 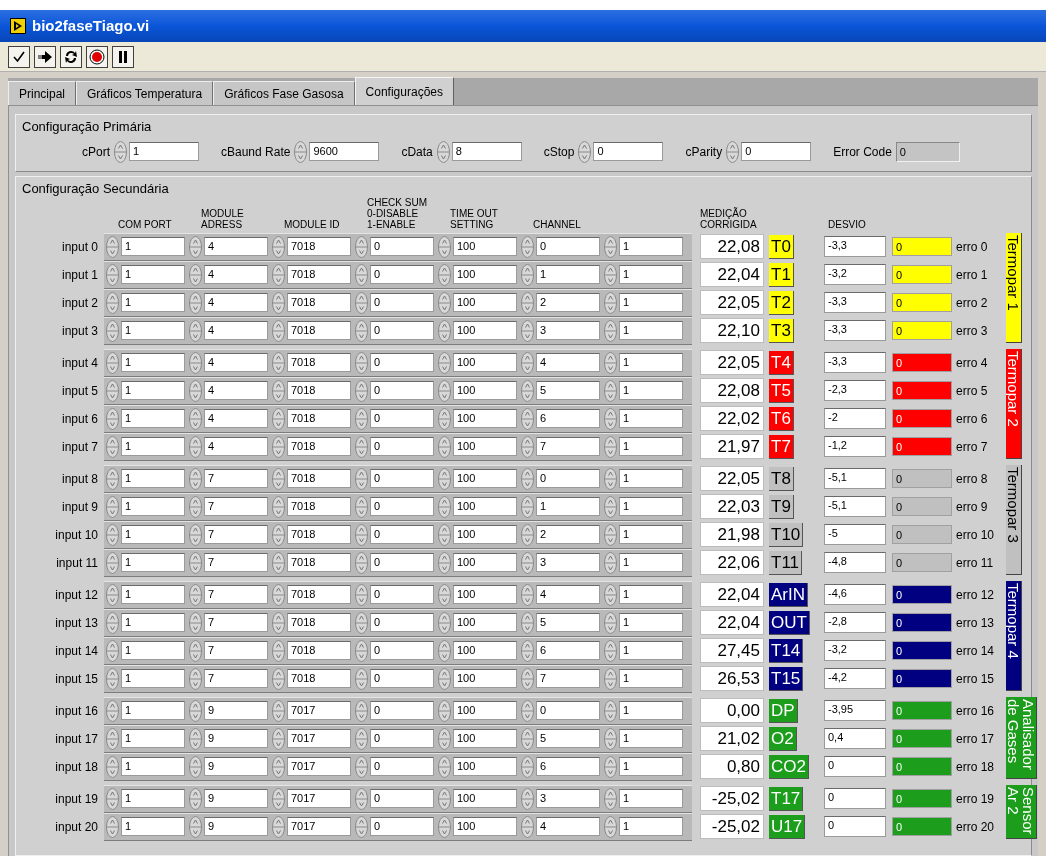 I want to click on deviation-field: -1,2, so click(x=855, y=446).